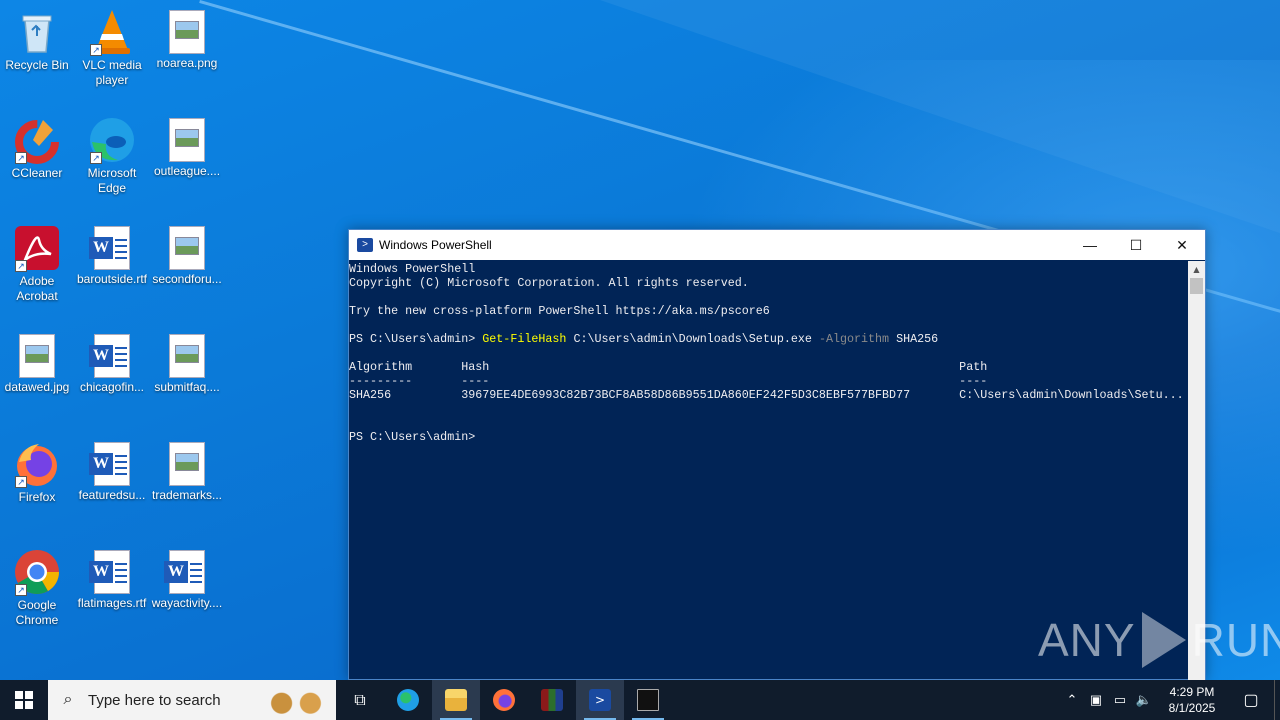 This screenshot has width=1280, height=720. I want to click on taskbar-clock: 4:29 PM 8/1/2025, so click(1192, 700).